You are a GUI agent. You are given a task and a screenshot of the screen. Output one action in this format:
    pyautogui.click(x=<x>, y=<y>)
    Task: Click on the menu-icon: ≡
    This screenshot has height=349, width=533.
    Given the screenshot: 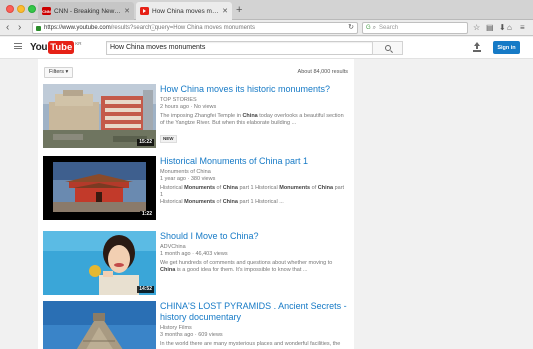 What is the action you would take?
    pyautogui.click(x=522, y=28)
    